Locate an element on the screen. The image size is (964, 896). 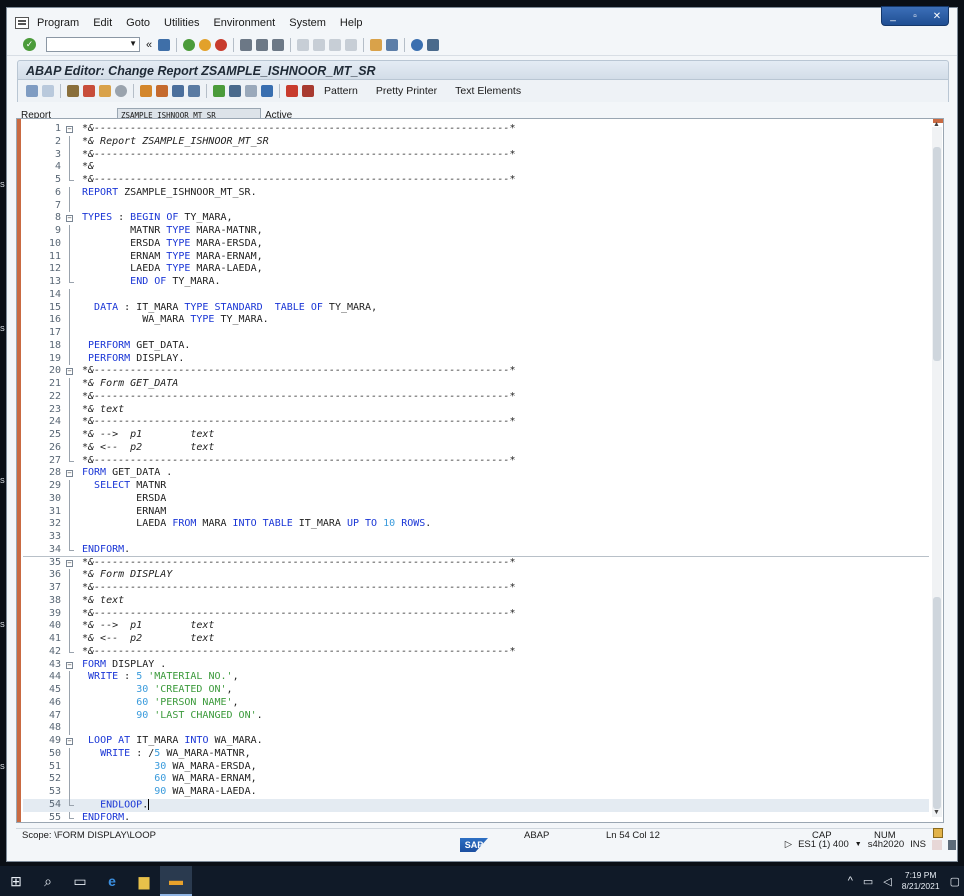
pattern-button: Pattern is located at coordinates (341, 91).